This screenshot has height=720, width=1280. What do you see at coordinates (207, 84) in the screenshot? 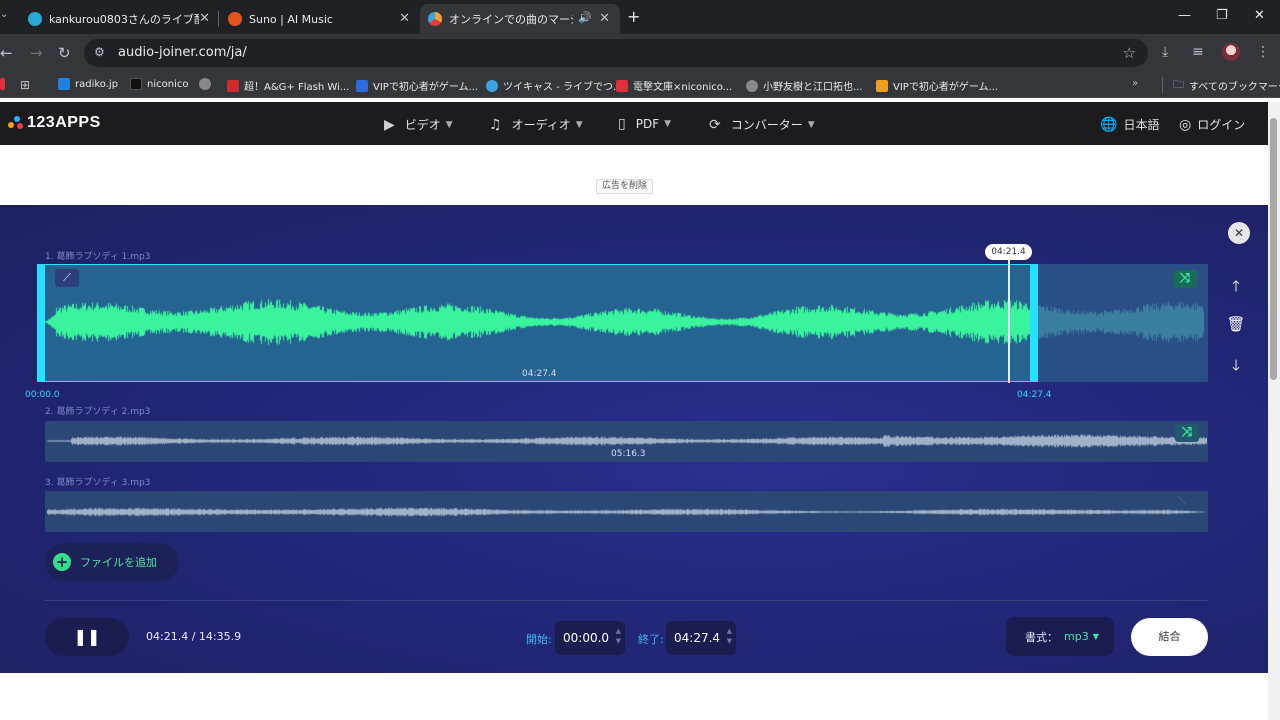
I see `bookmark-item` at bounding box center [207, 84].